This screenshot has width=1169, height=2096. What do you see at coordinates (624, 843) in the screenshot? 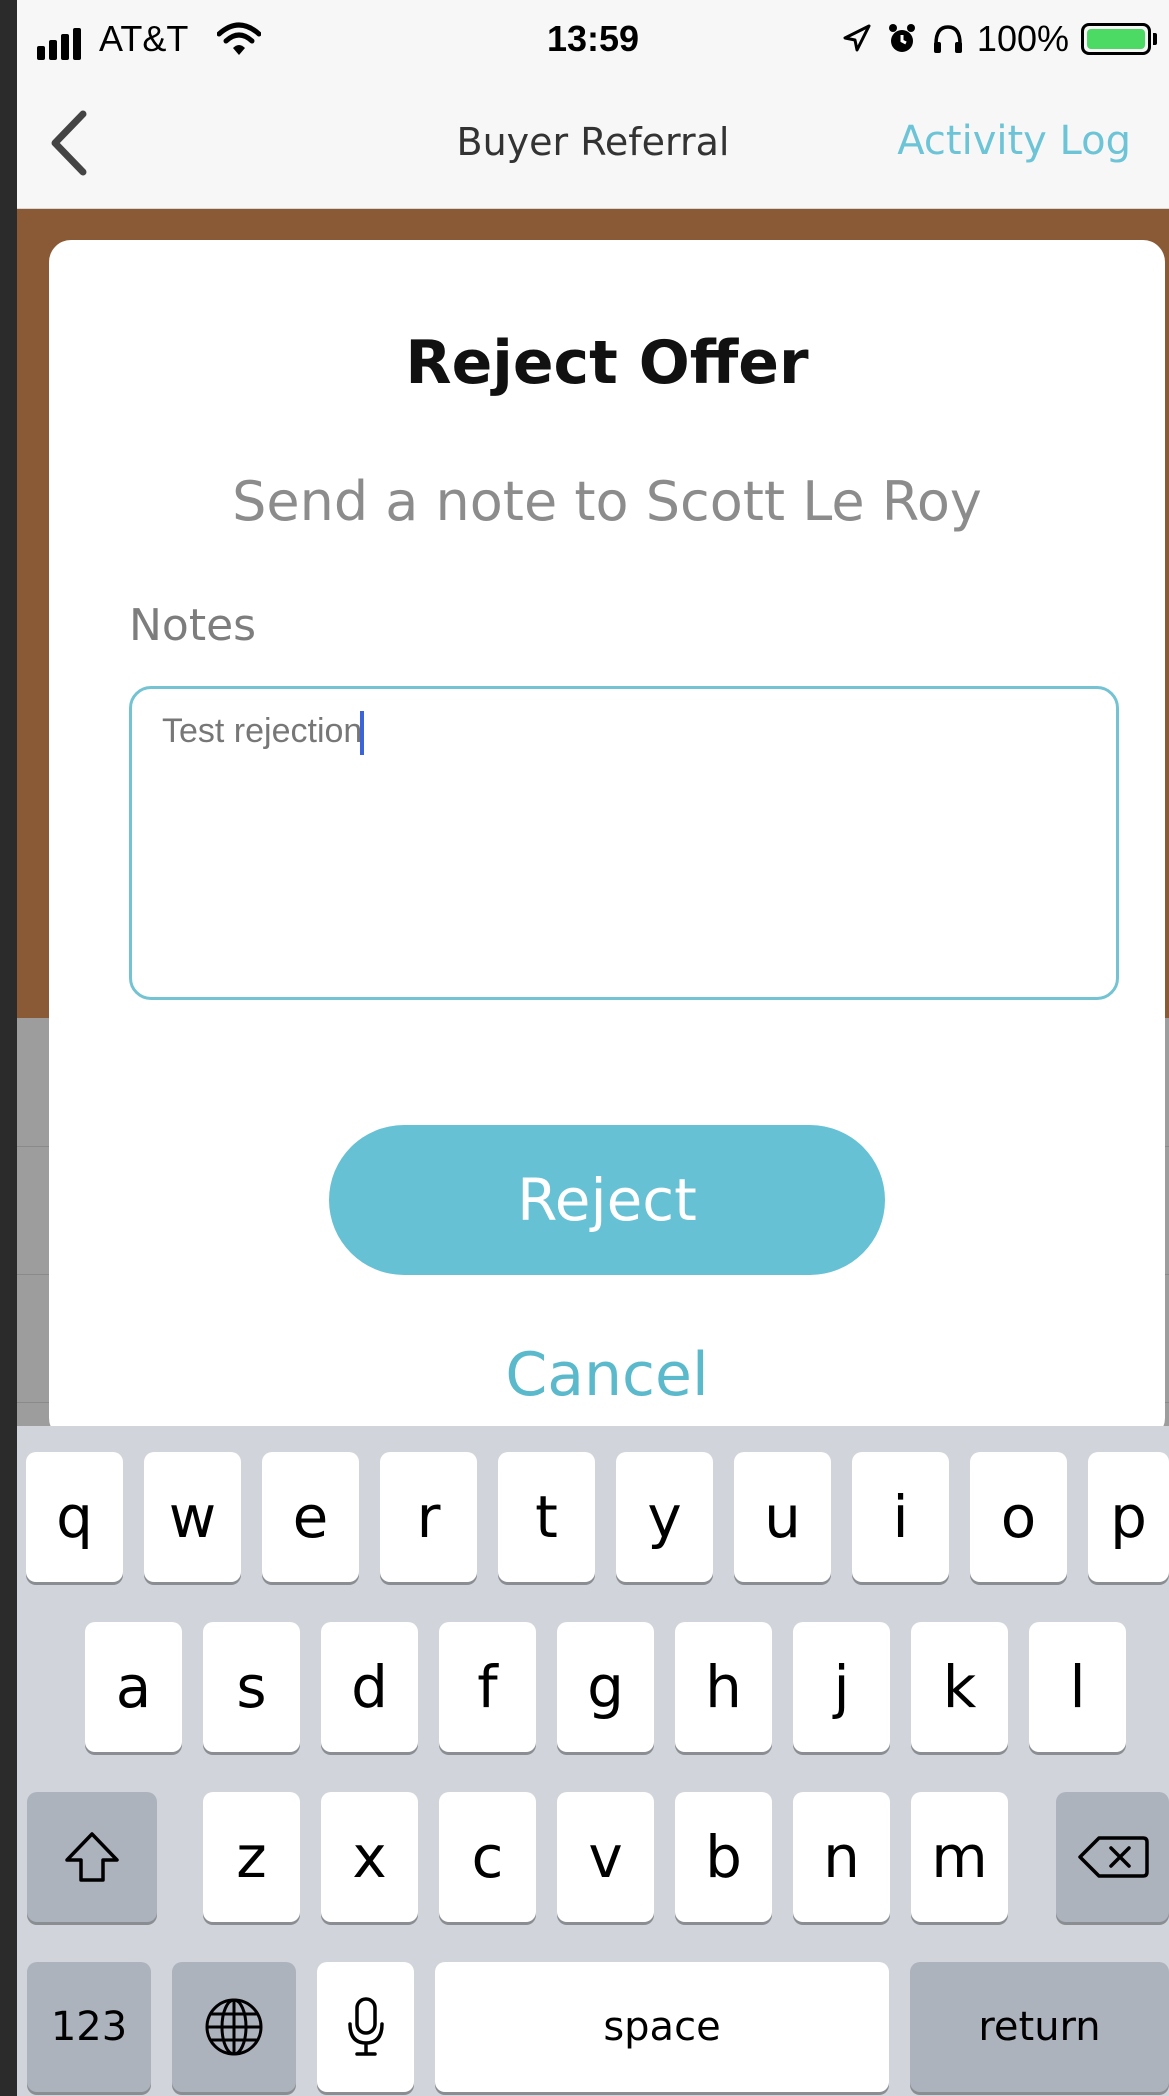
I see `notes-textarea: Test rejection` at bounding box center [624, 843].